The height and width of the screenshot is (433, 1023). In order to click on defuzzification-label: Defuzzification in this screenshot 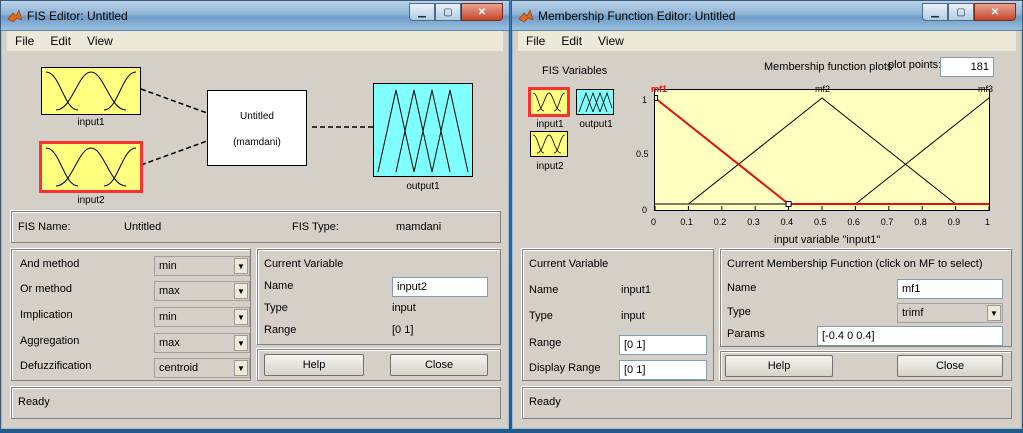, I will do `click(56, 366)`.